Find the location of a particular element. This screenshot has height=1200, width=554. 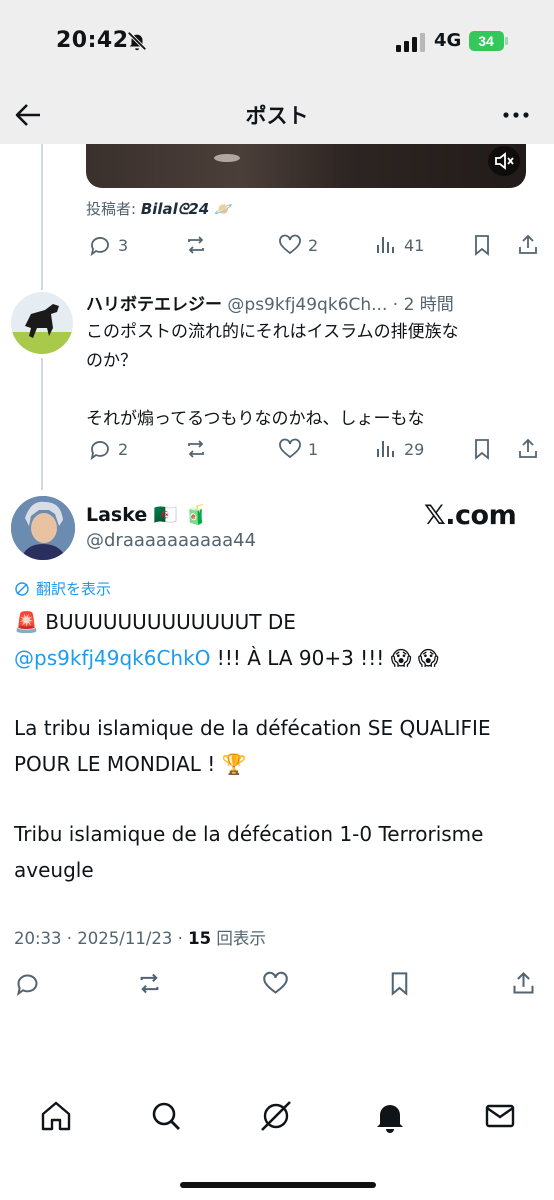

page-title: ポスト is located at coordinates (277, 116).